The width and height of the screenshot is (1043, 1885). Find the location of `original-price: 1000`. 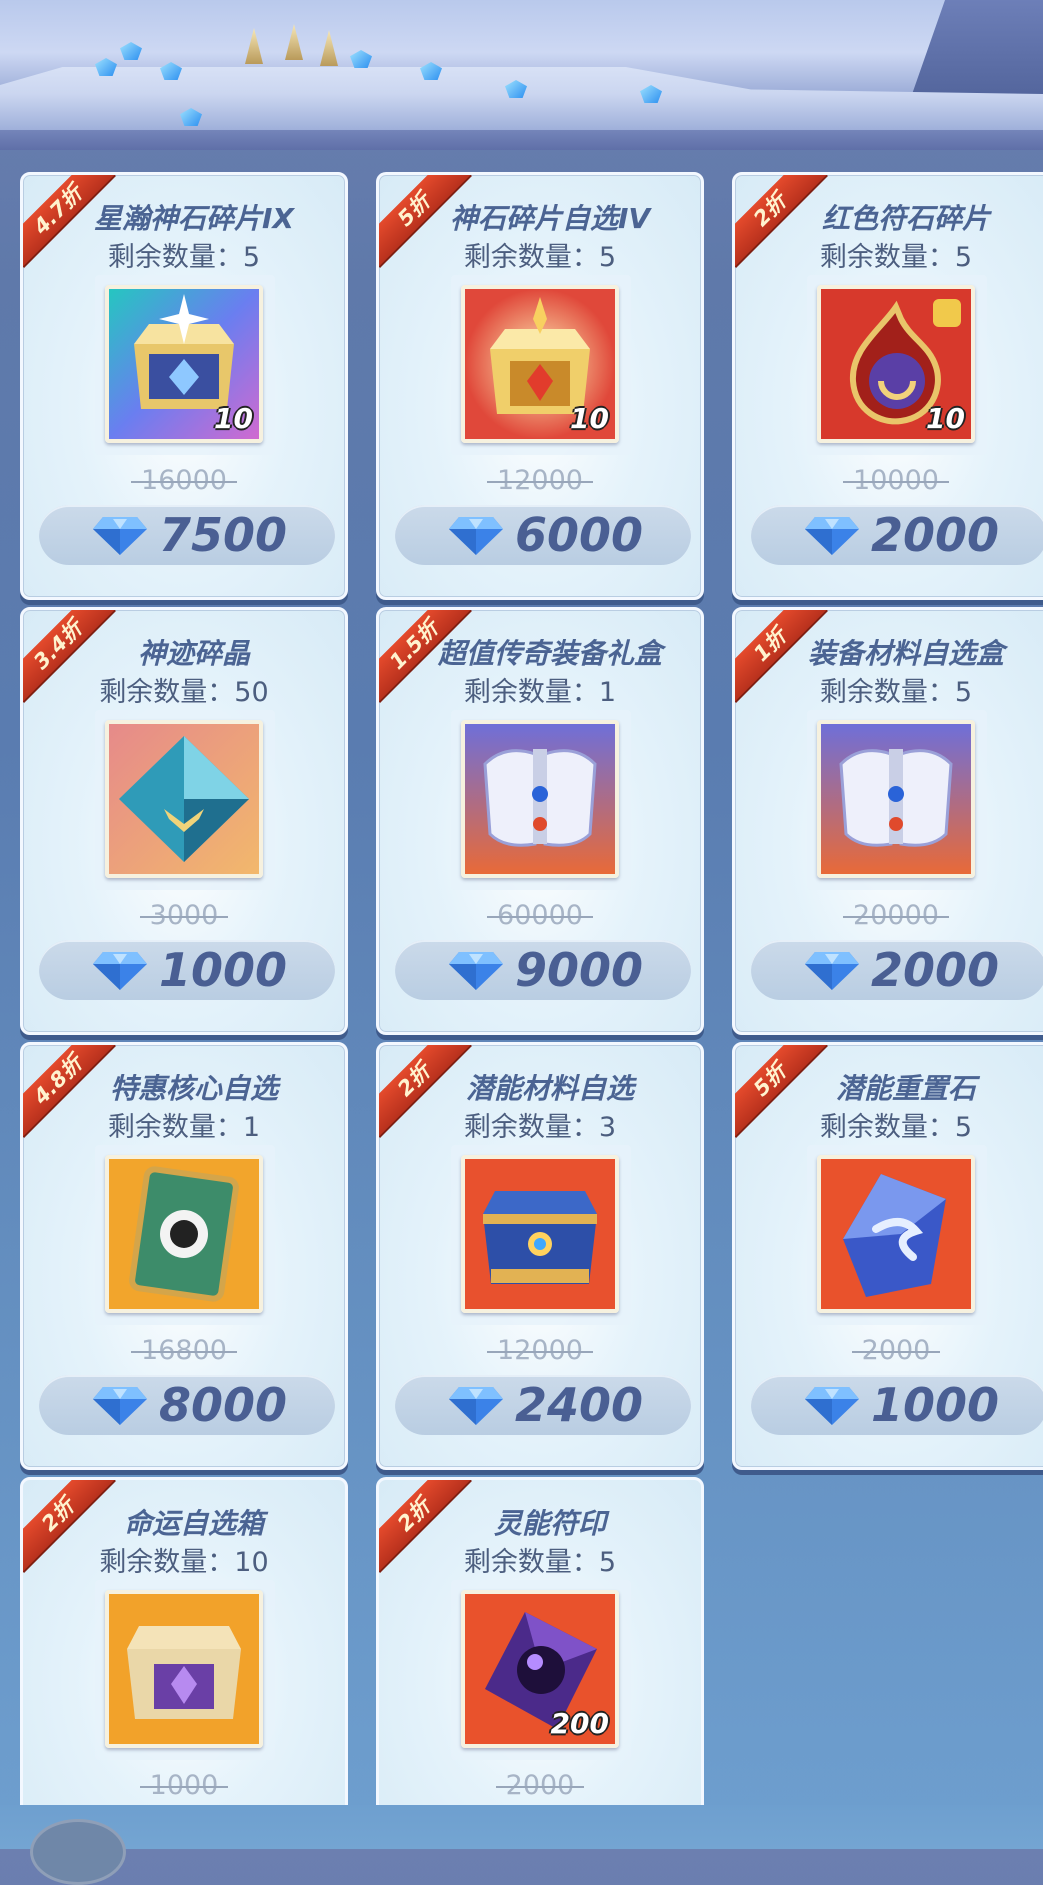

original-price: 1000 is located at coordinates (184, 1785).